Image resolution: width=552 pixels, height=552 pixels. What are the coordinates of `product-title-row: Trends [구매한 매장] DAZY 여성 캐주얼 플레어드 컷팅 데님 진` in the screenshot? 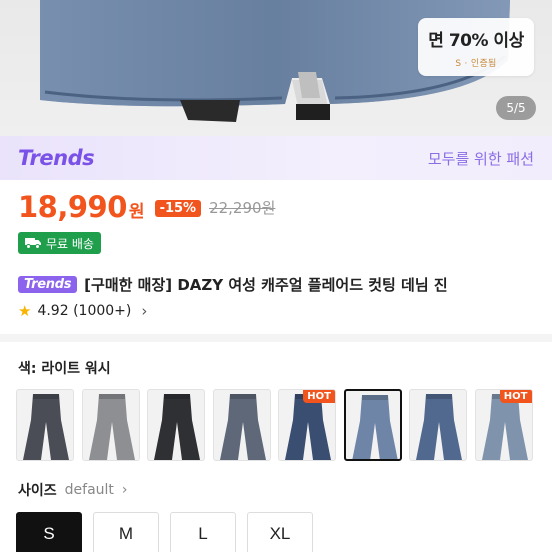 It's located at (233, 284).